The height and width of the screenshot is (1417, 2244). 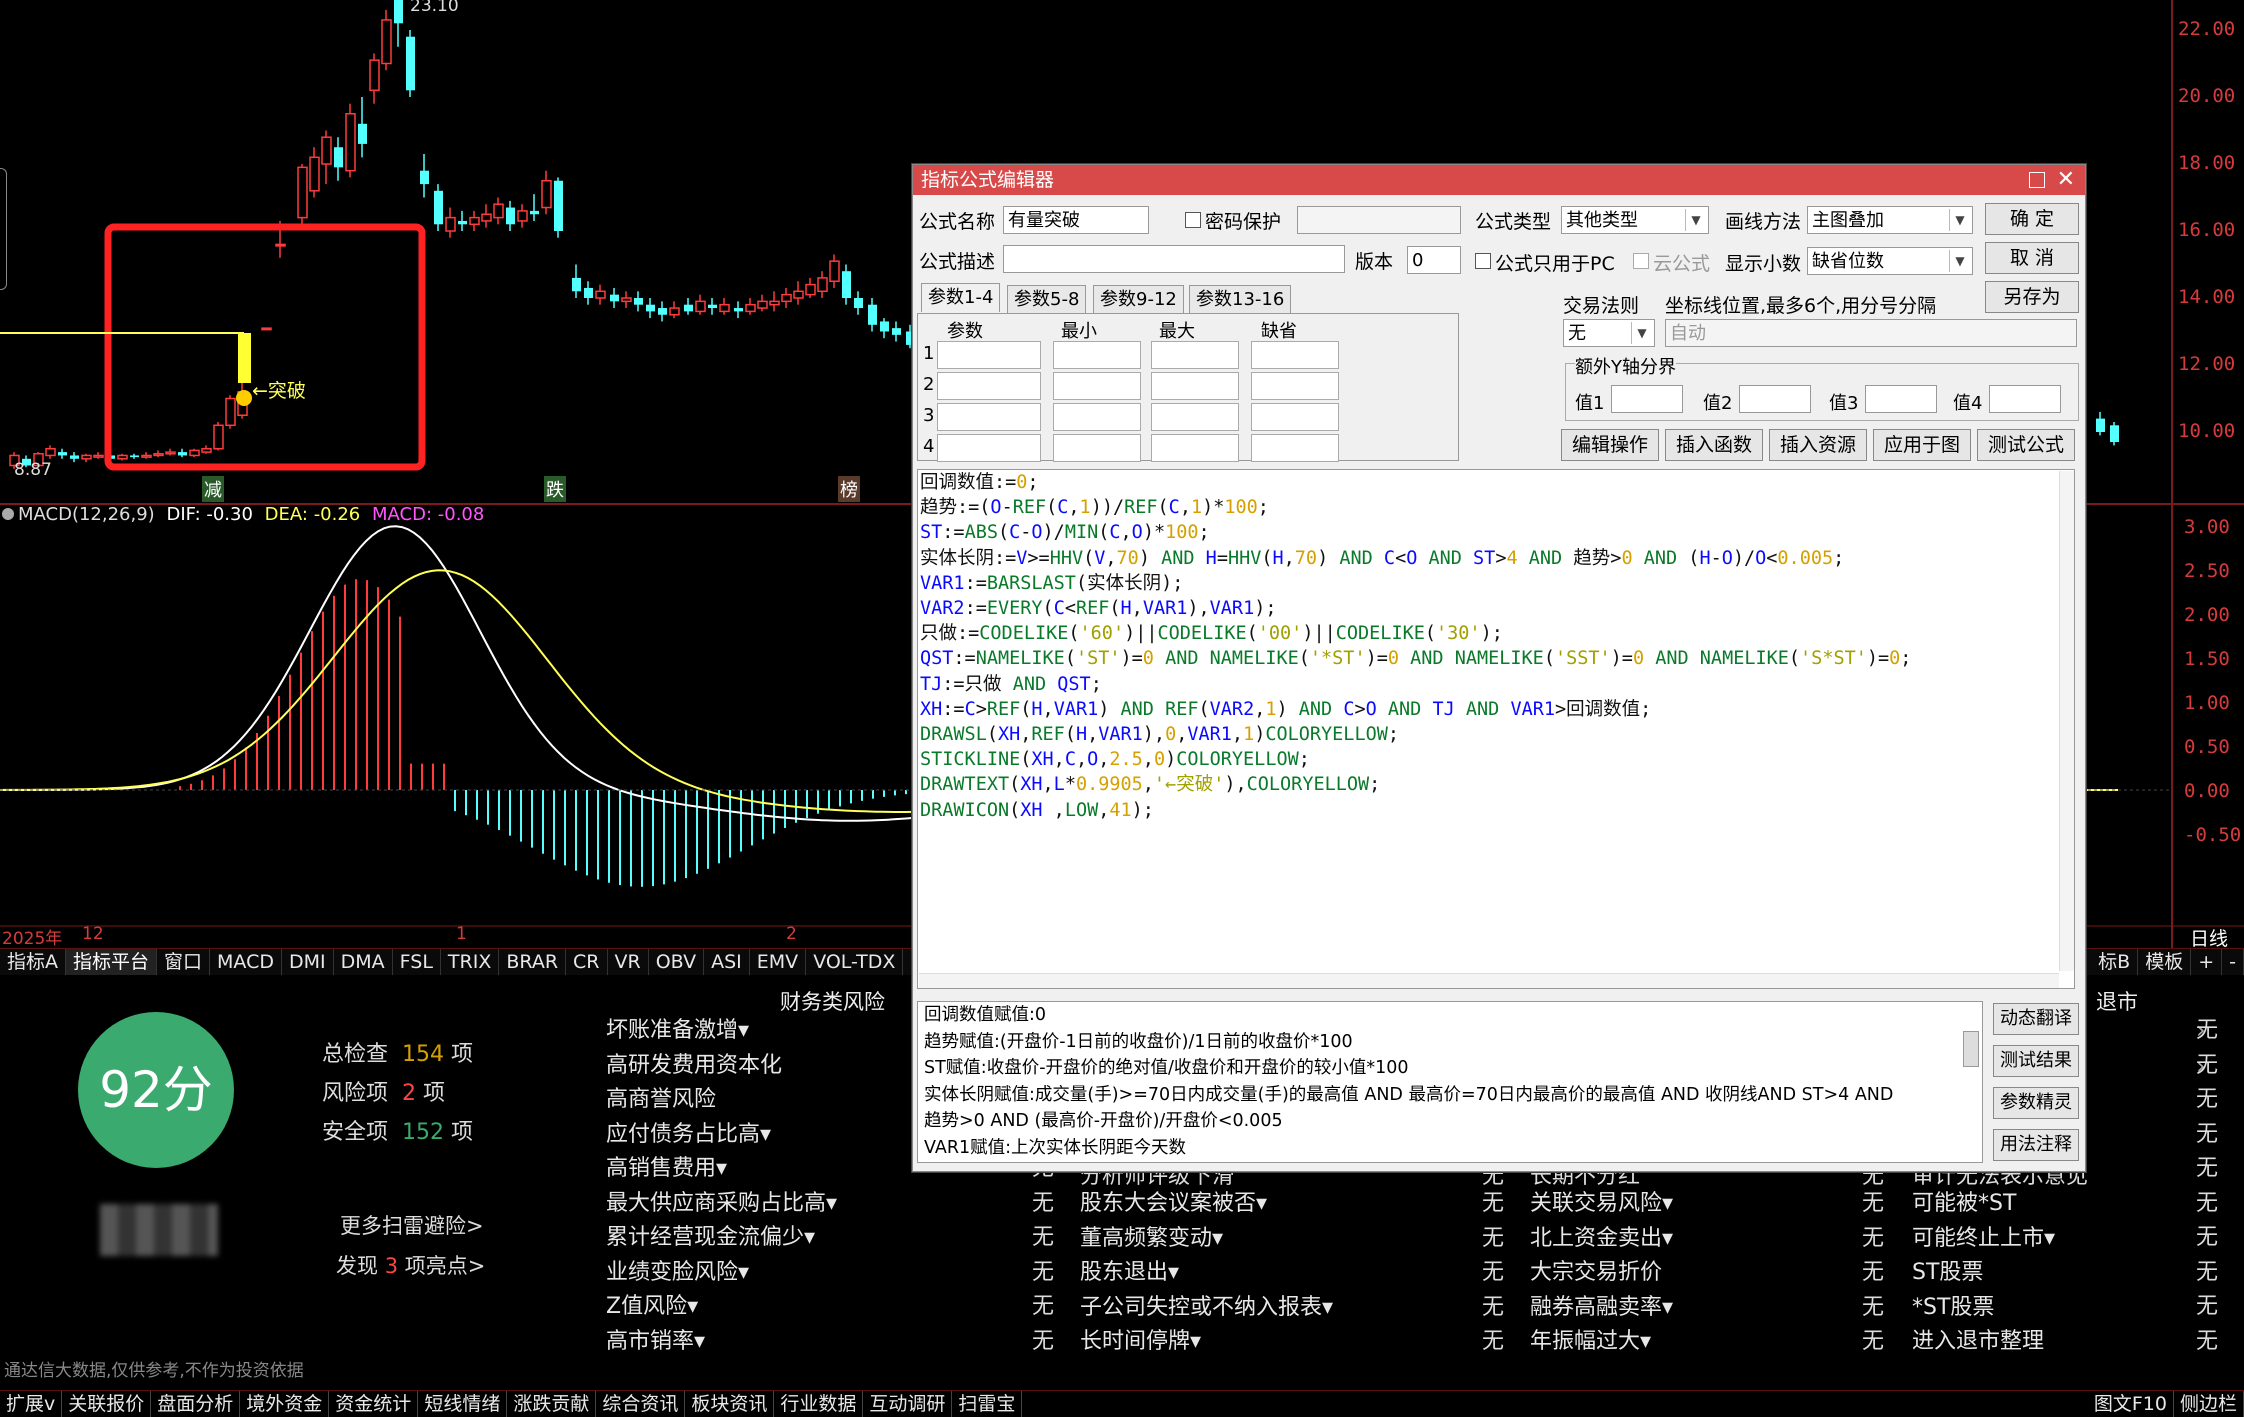 What do you see at coordinates (987, 1404) in the screenshot?
I see `status-tab: 扫雷宝` at bounding box center [987, 1404].